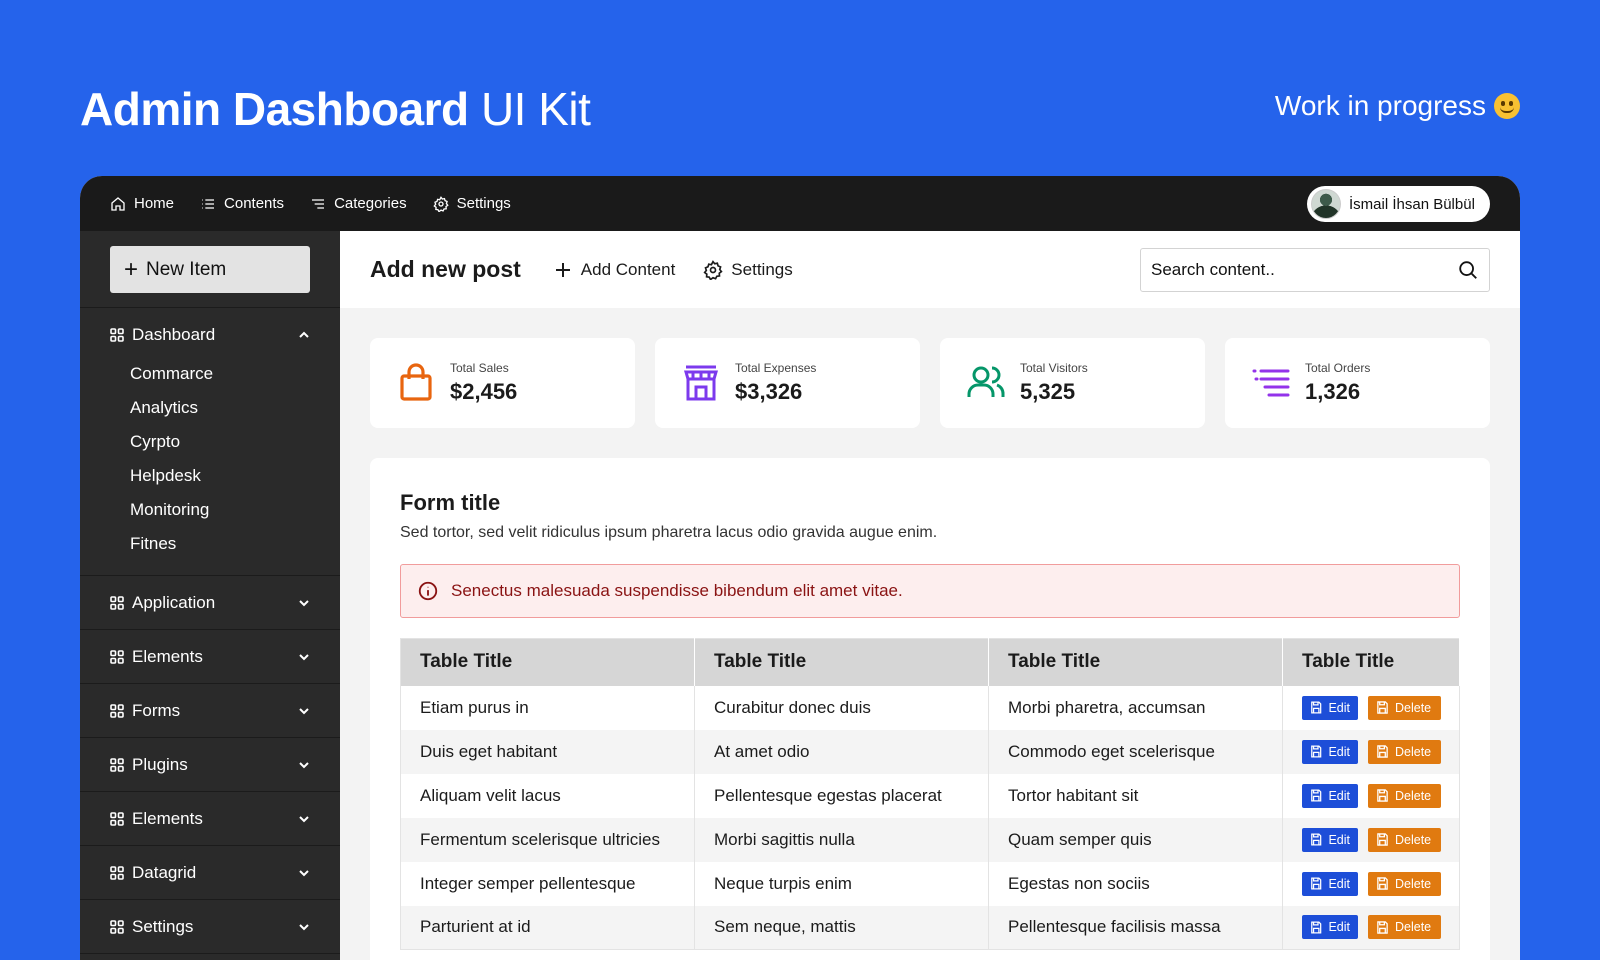  Describe the element at coordinates (1135, 839) in the screenshot. I see `table-cell: Quam semper quis` at that location.